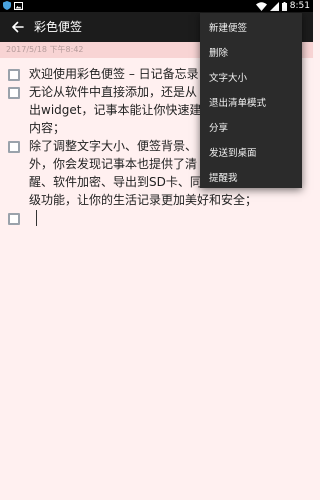 The height and width of the screenshot is (500, 320). What do you see at coordinates (299, 6) in the screenshot?
I see `status-time: 8:51` at bounding box center [299, 6].